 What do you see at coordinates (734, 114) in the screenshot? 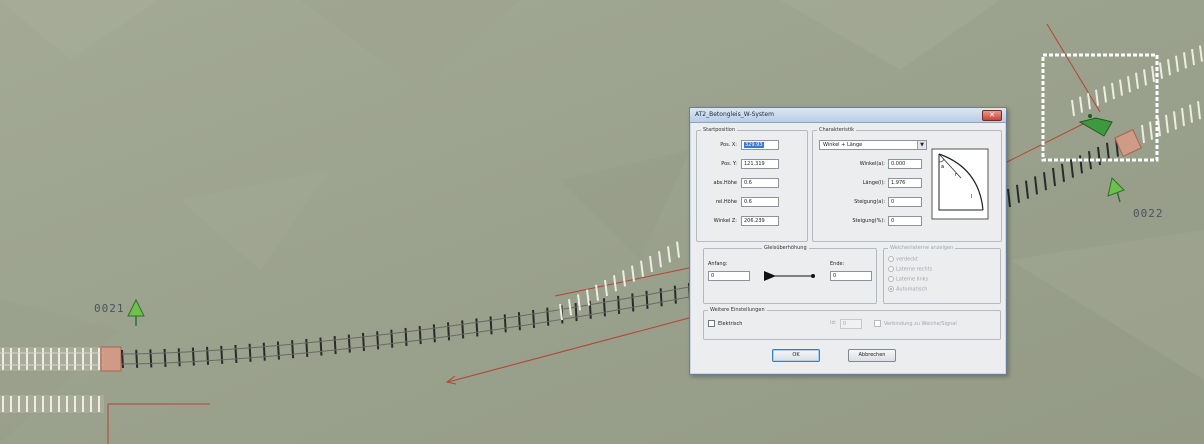
I see `dialog-title: AT2_Betongleis_W-System` at bounding box center [734, 114].